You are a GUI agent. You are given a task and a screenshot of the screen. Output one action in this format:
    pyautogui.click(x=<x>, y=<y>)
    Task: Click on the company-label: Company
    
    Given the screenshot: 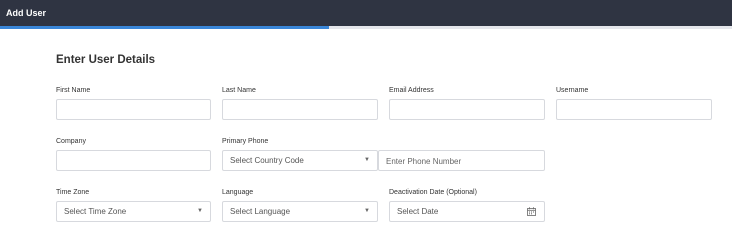 What is the action you would take?
    pyautogui.click(x=71, y=141)
    